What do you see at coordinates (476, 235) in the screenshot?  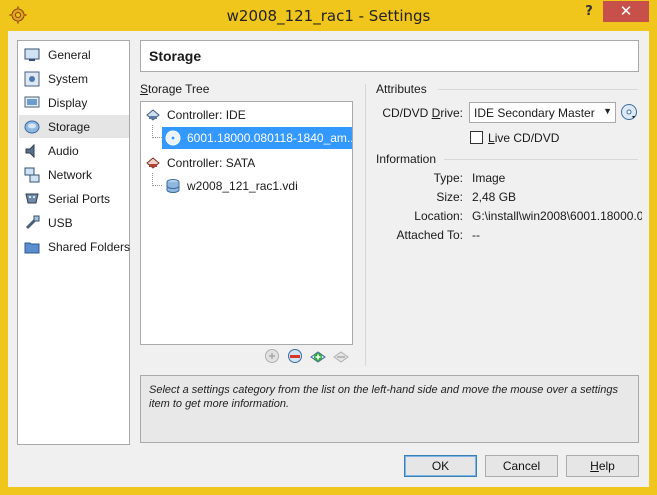 I see `attached-to-value: --` at bounding box center [476, 235].